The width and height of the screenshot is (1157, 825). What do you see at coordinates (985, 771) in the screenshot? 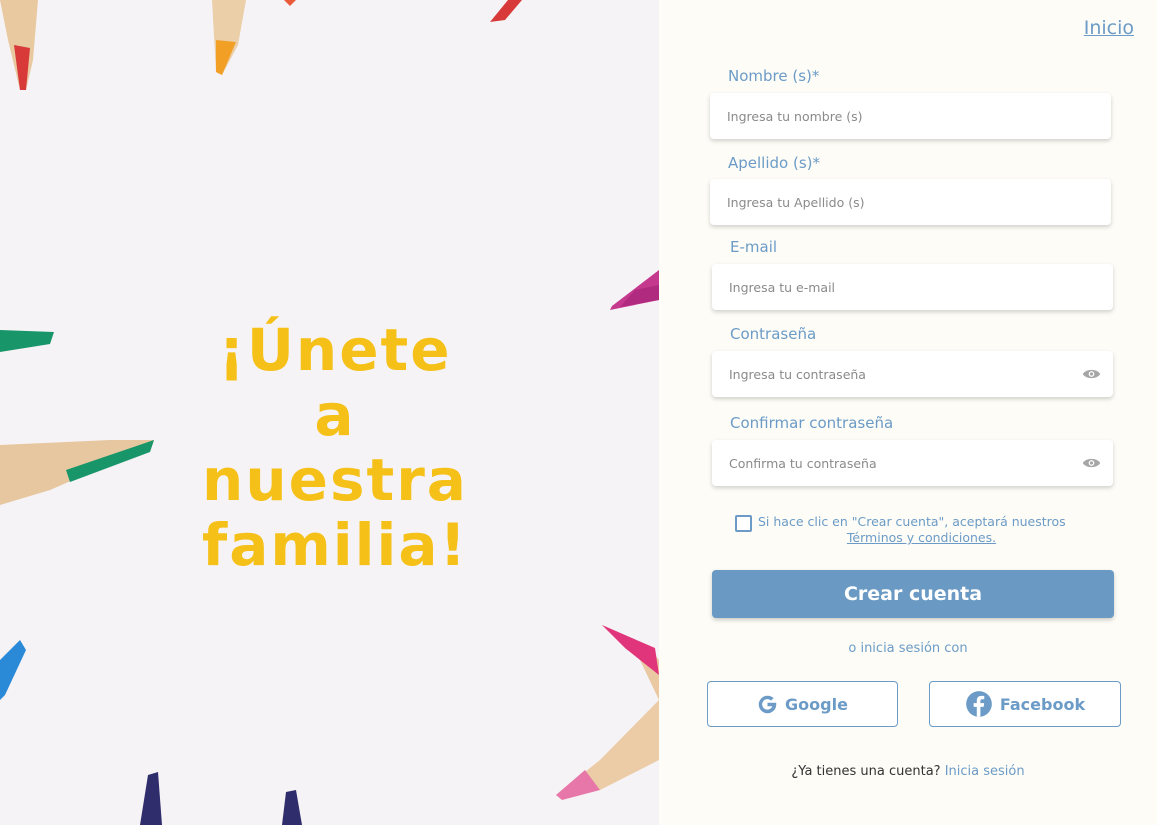
I see `login-link: Inicia sesión` at bounding box center [985, 771].